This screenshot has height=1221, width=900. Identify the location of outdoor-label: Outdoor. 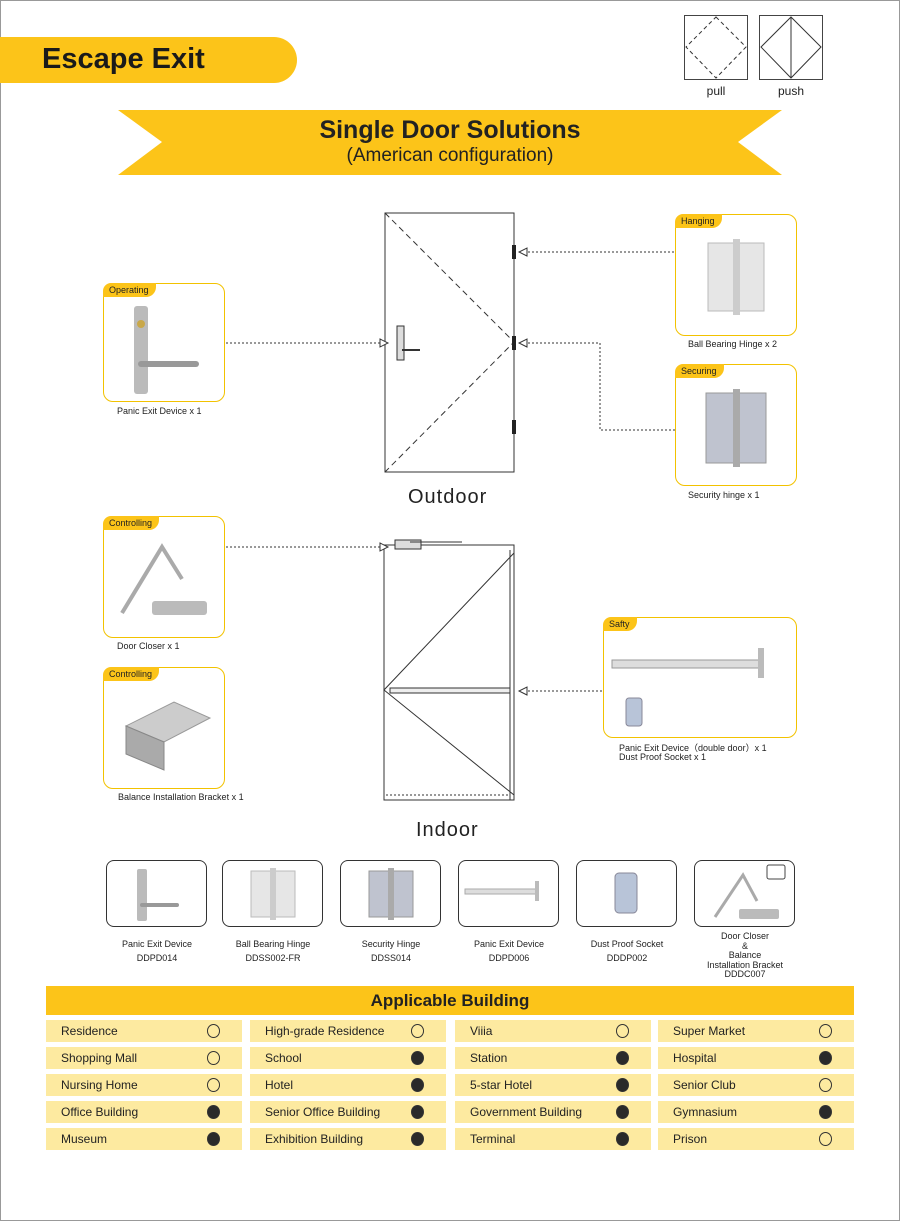
(448, 497).